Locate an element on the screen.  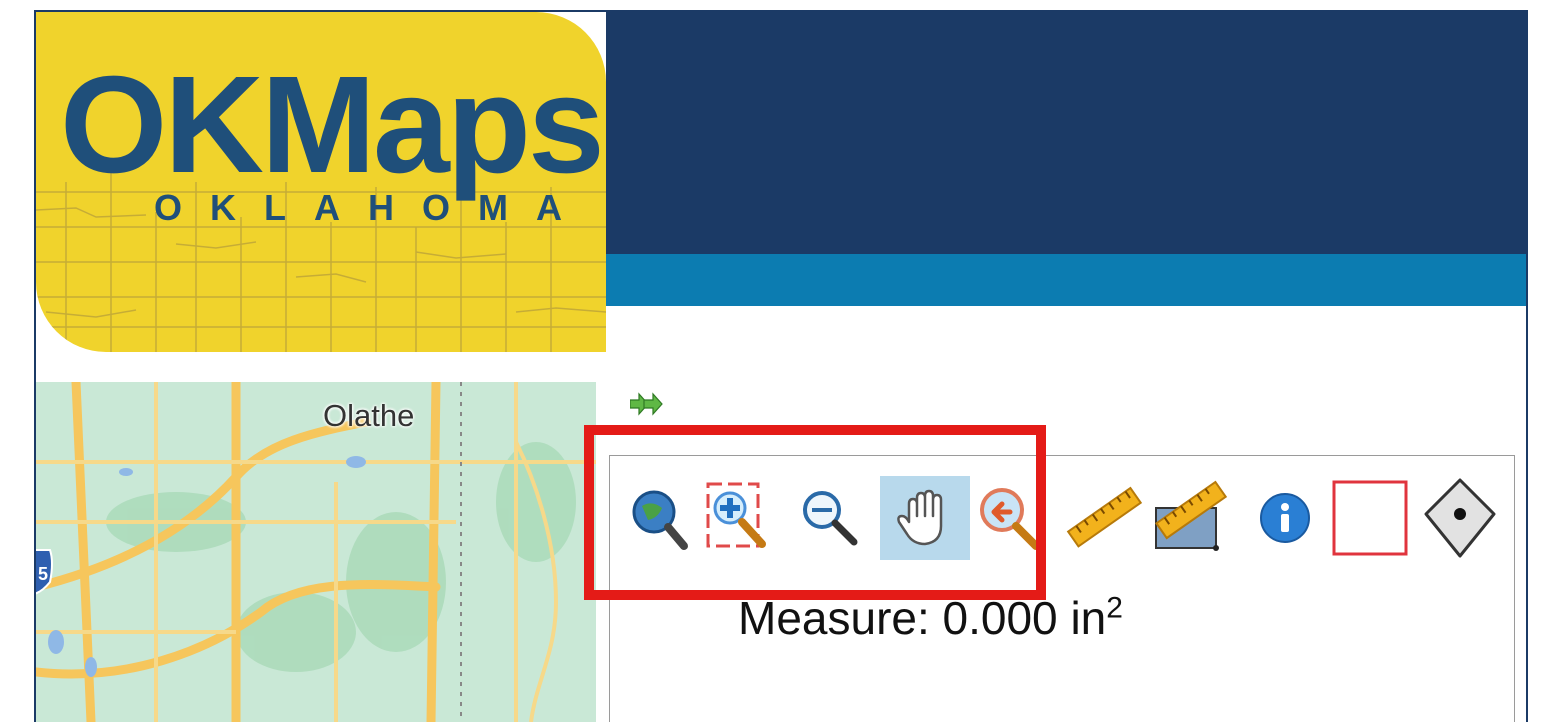
pan-button is located at coordinates (925, 518).